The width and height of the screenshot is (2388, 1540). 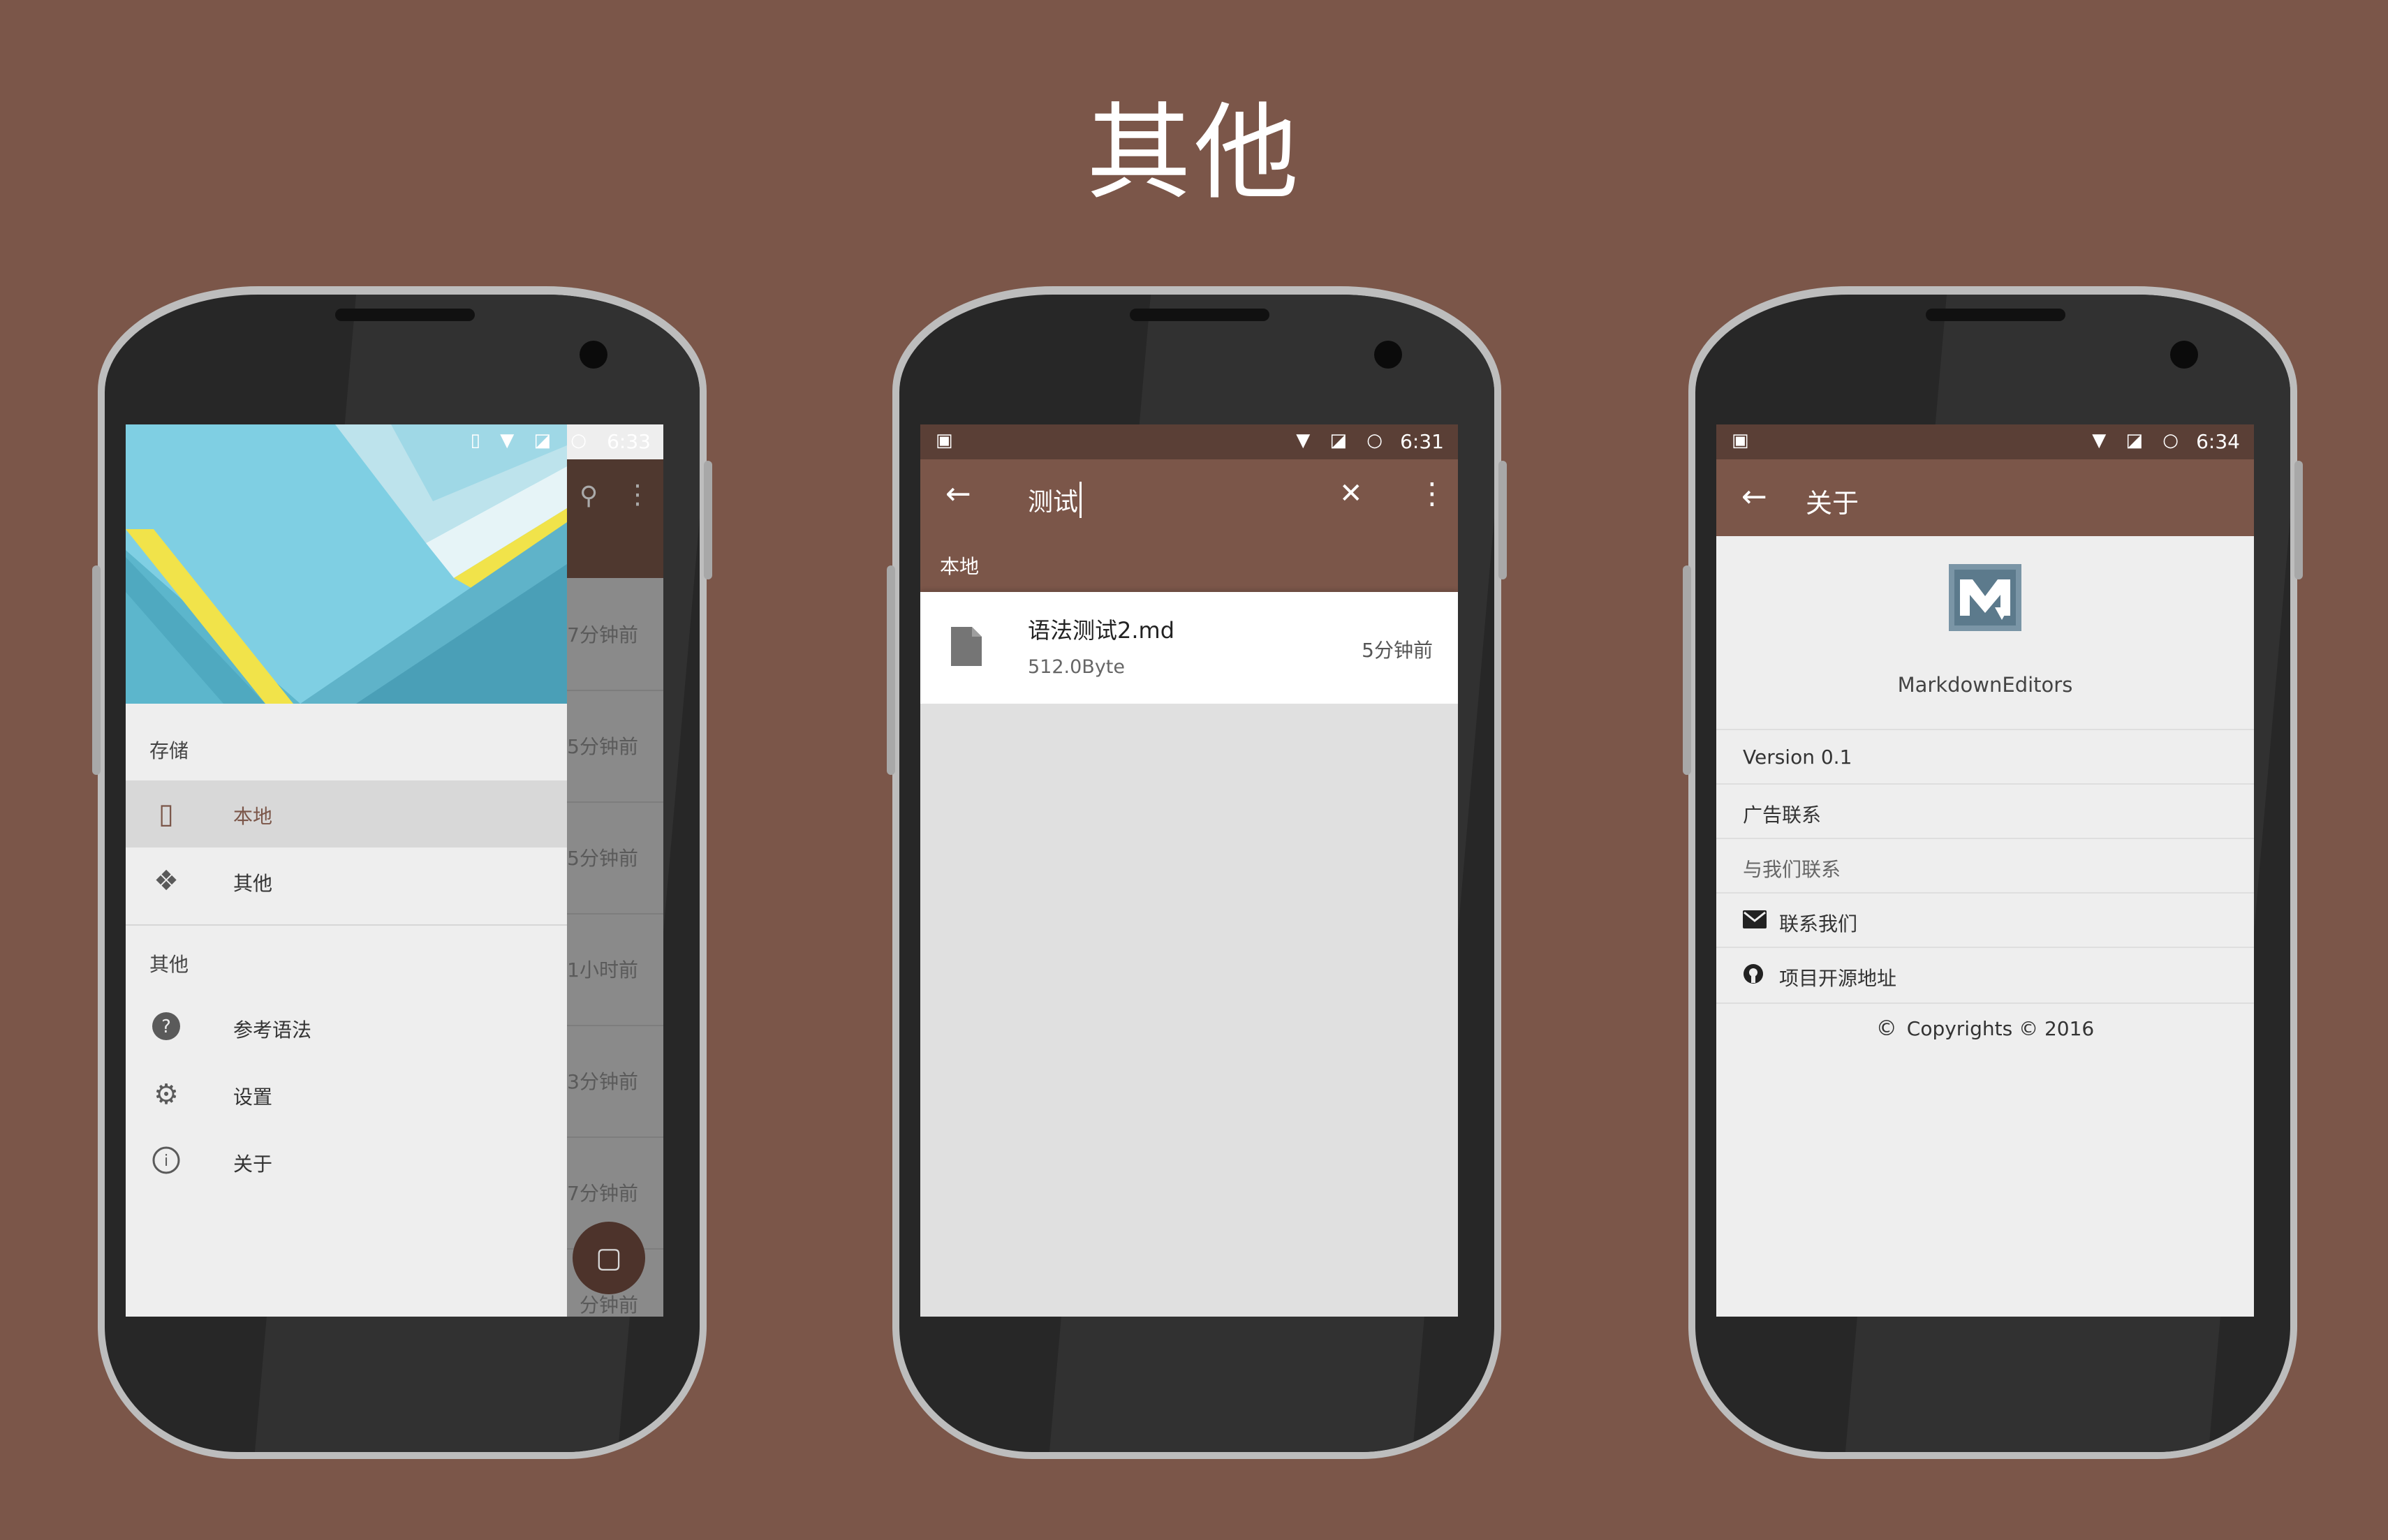 What do you see at coordinates (589, 496) in the screenshot?
I see `search-icon: ⚲` at bounding box center [589, 496].